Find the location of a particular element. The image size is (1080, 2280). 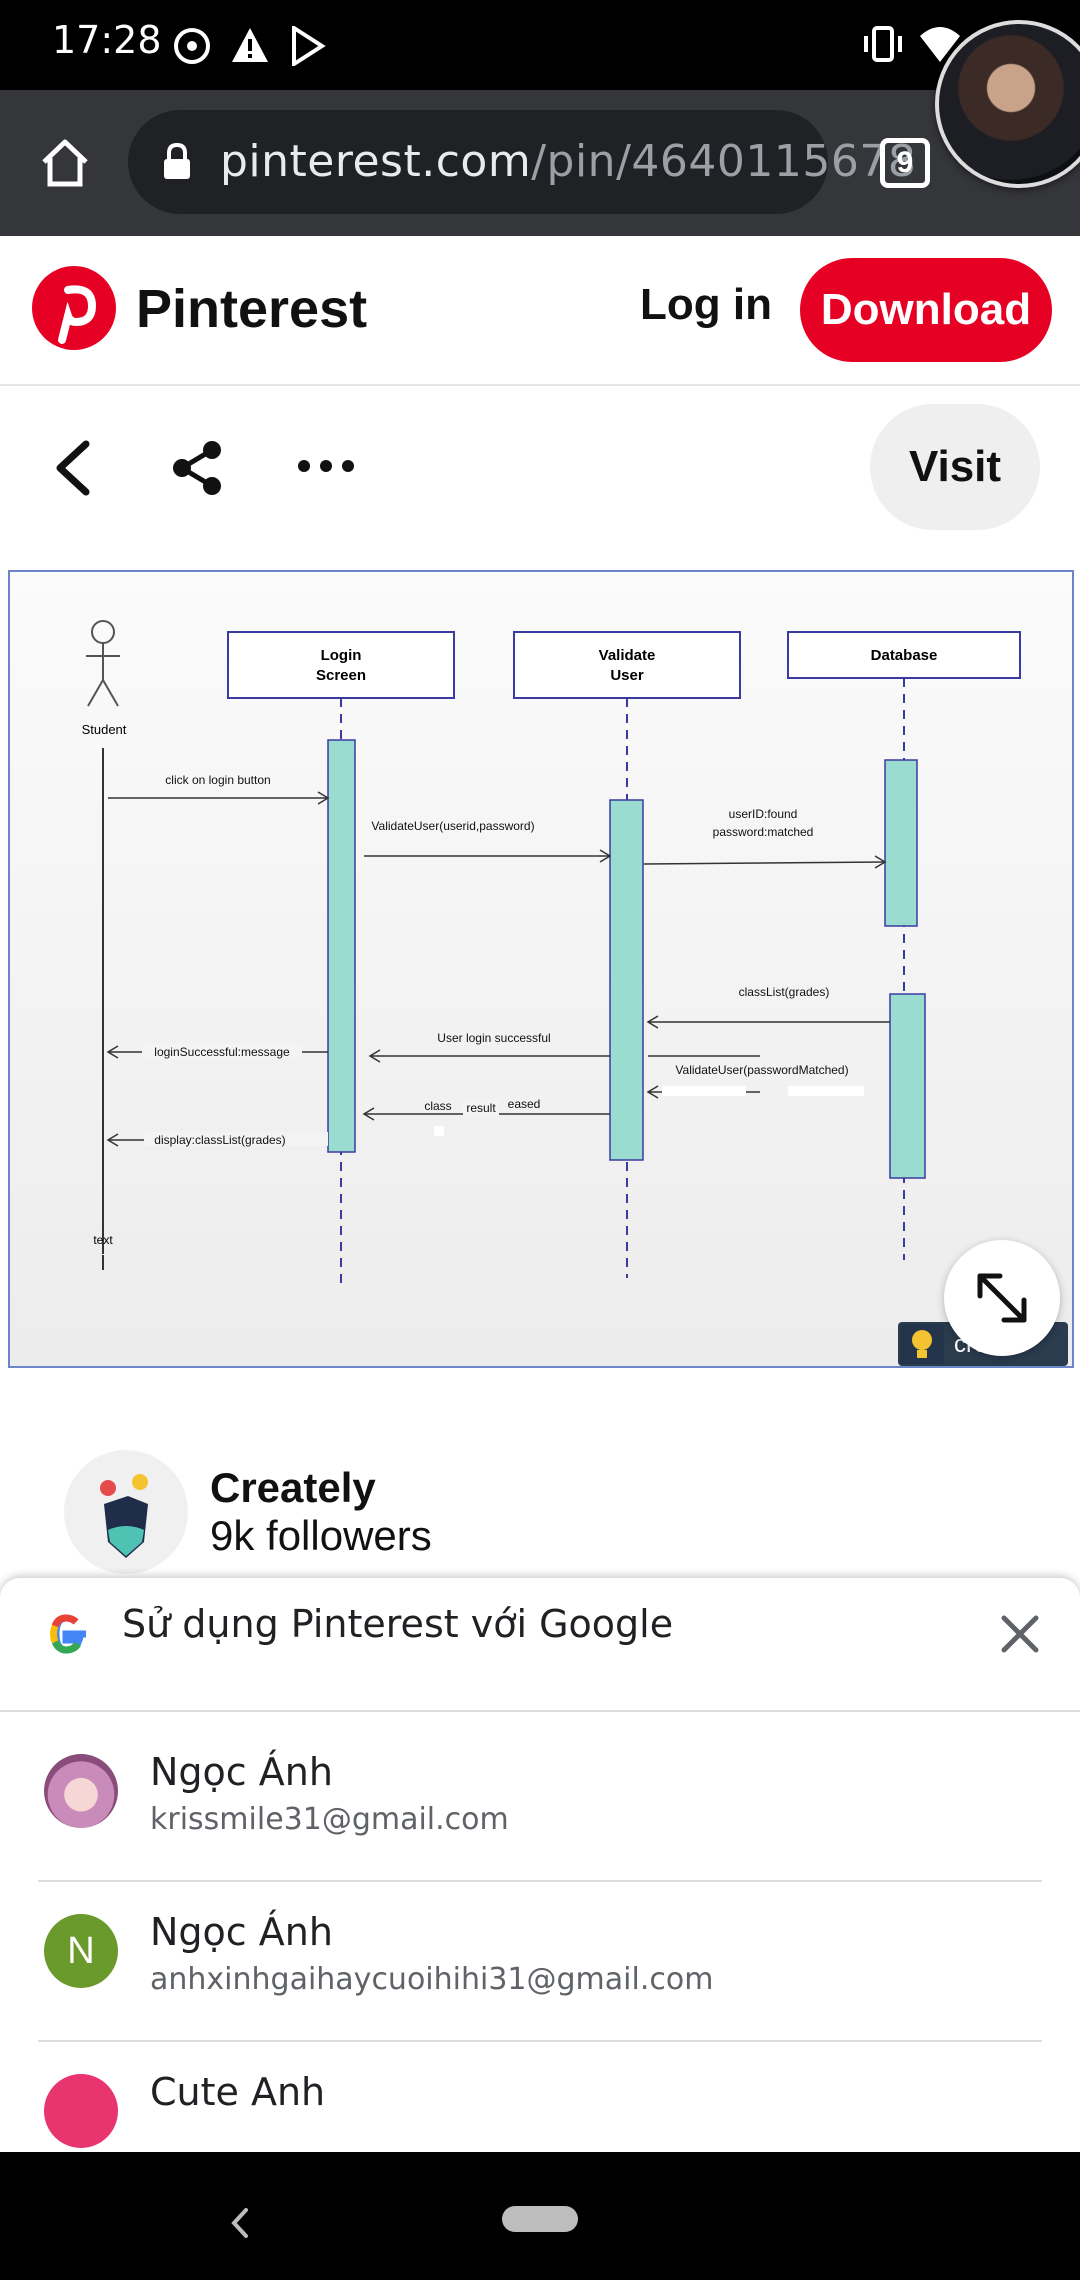

account-email: anhxinhgaihaycuoihihi31@gmail.com is located at coordinates (432, 1979).